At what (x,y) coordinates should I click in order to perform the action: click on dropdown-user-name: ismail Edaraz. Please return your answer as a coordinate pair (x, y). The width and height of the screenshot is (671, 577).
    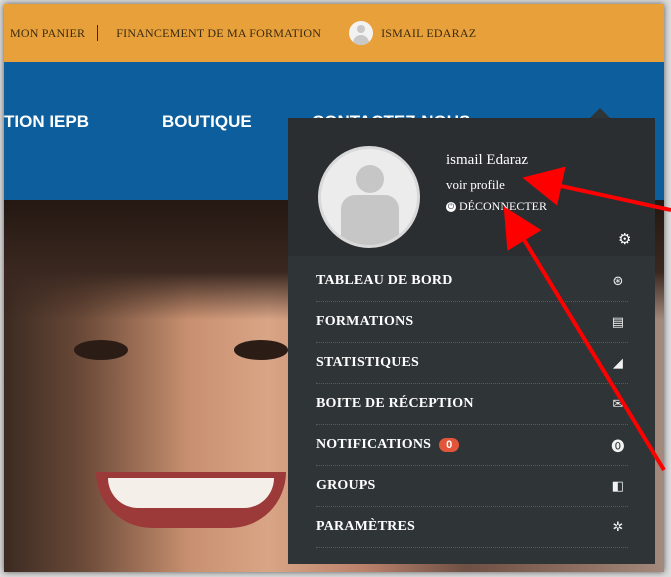
    Looking at the image, I should click on (487, 160).